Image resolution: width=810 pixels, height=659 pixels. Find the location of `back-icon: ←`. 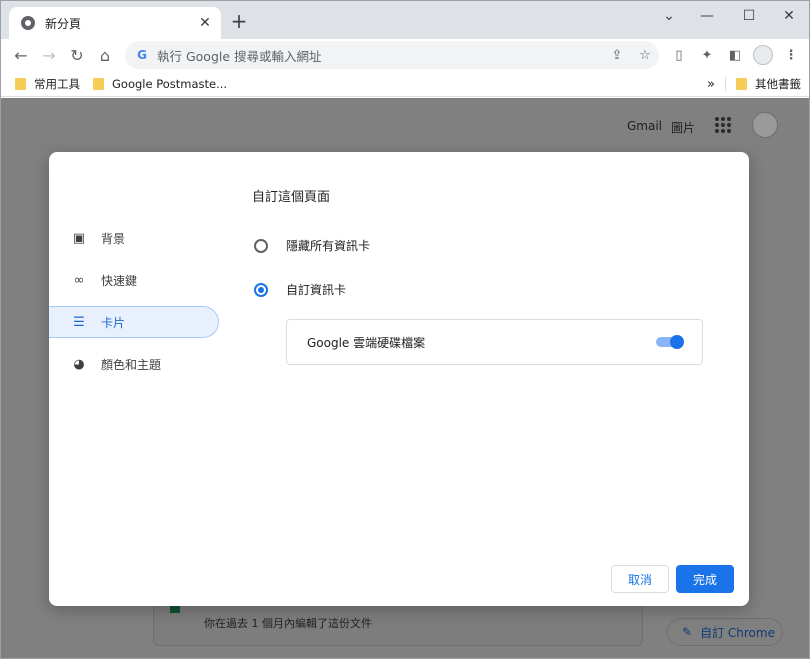

back-icon: ← is located at coordinates (21, 55).